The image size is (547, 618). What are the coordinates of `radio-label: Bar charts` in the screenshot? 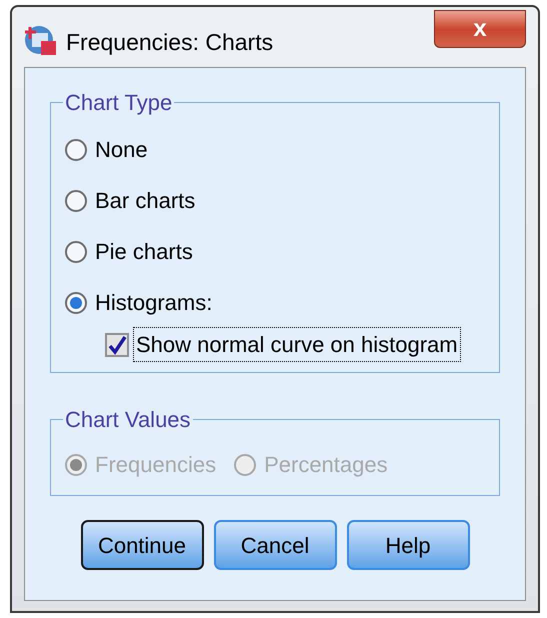 It's located at (145, 201).